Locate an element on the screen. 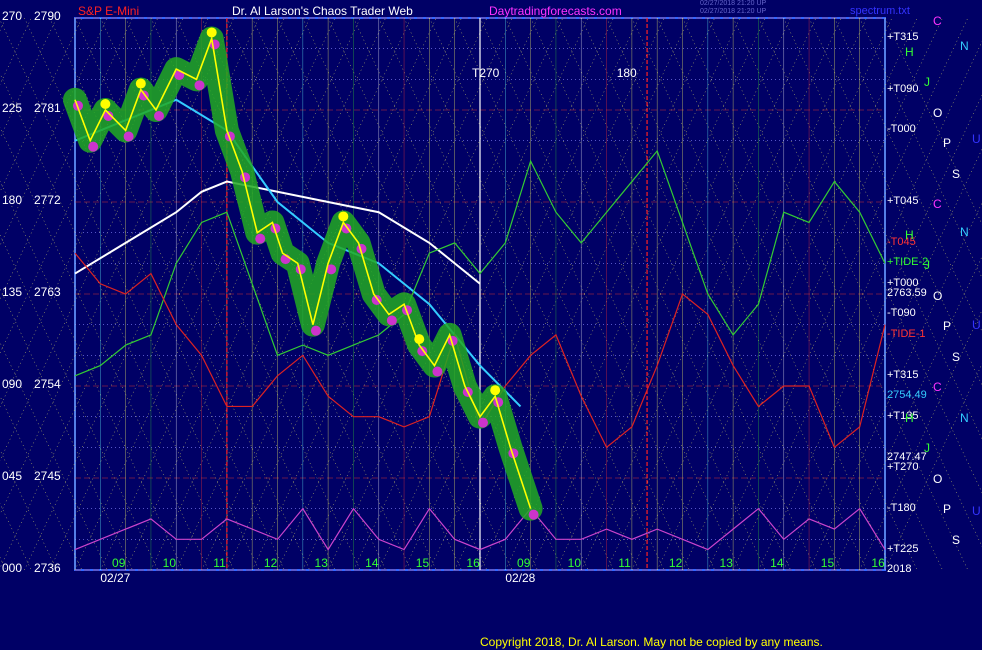  timestamp-2: 02/27/2018 21:20 UP is located at coordinates (733, 11).